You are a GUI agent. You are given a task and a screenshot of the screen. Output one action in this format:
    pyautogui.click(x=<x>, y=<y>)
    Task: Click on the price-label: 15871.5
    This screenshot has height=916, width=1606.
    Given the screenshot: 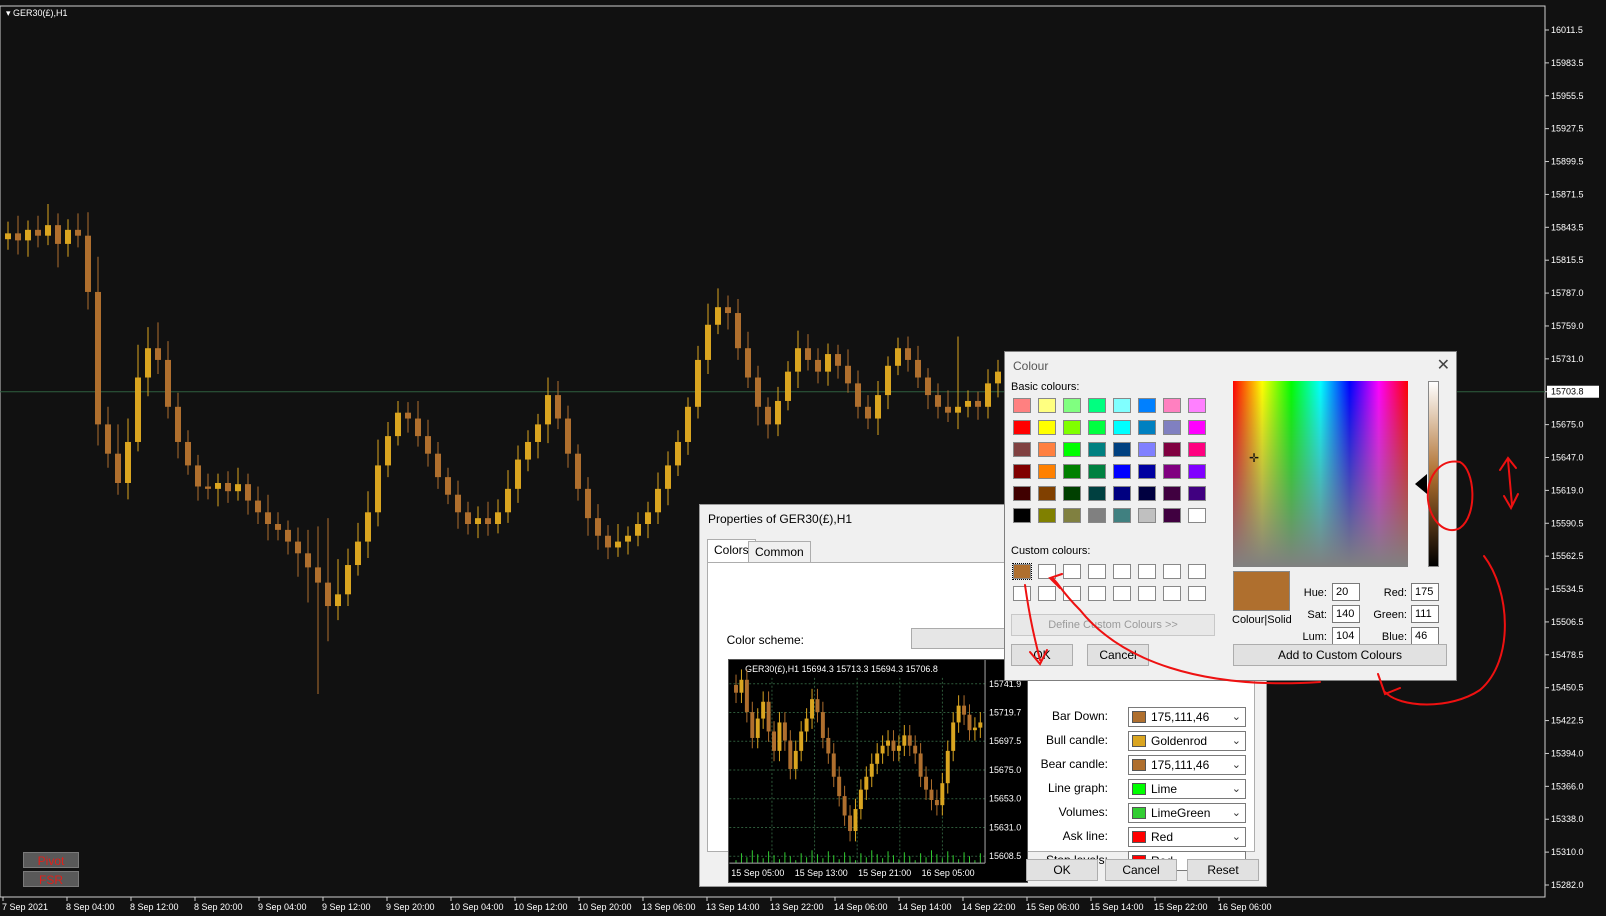 What is the action you would take?
    pyautogui.click(x=1567, y=194)
    